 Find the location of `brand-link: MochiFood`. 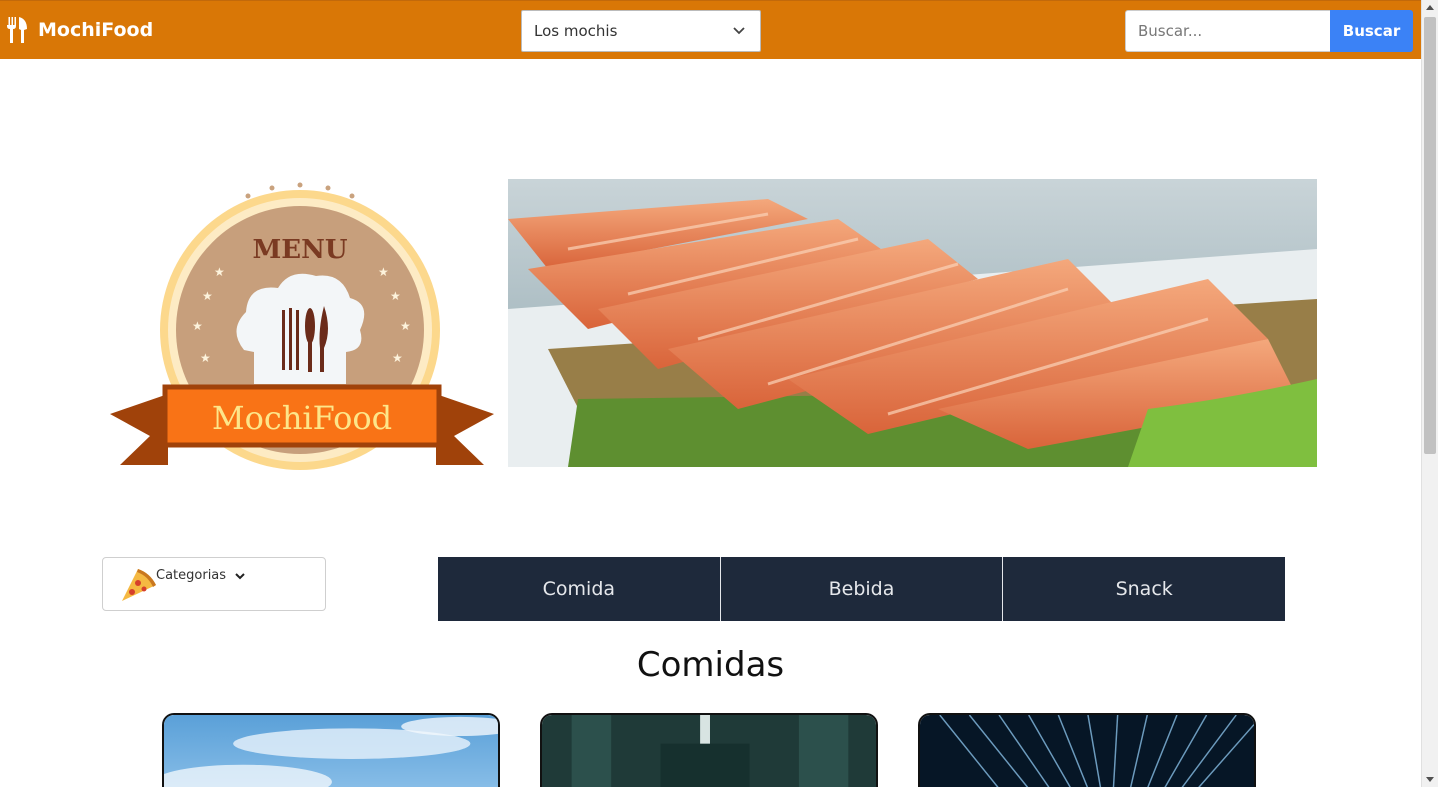

brand-link: MochiFood is located at coordinates (79, 30).